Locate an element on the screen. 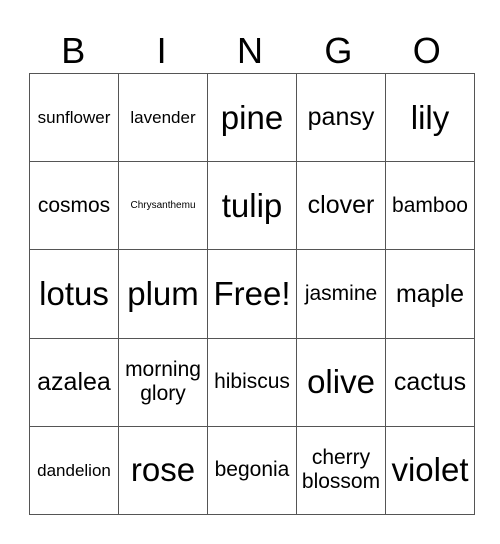 The image size is (500, 544). bingo-cell: sunflower is located at coordinates (74, 117).